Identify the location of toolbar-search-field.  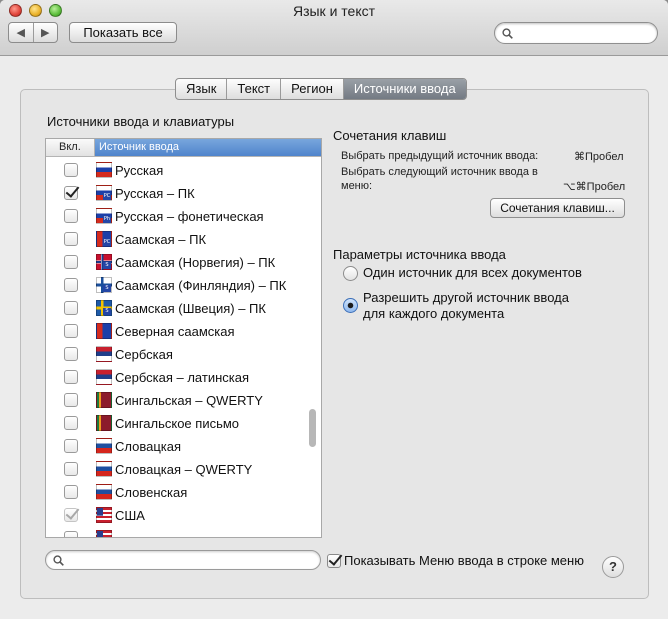
(576, 33).